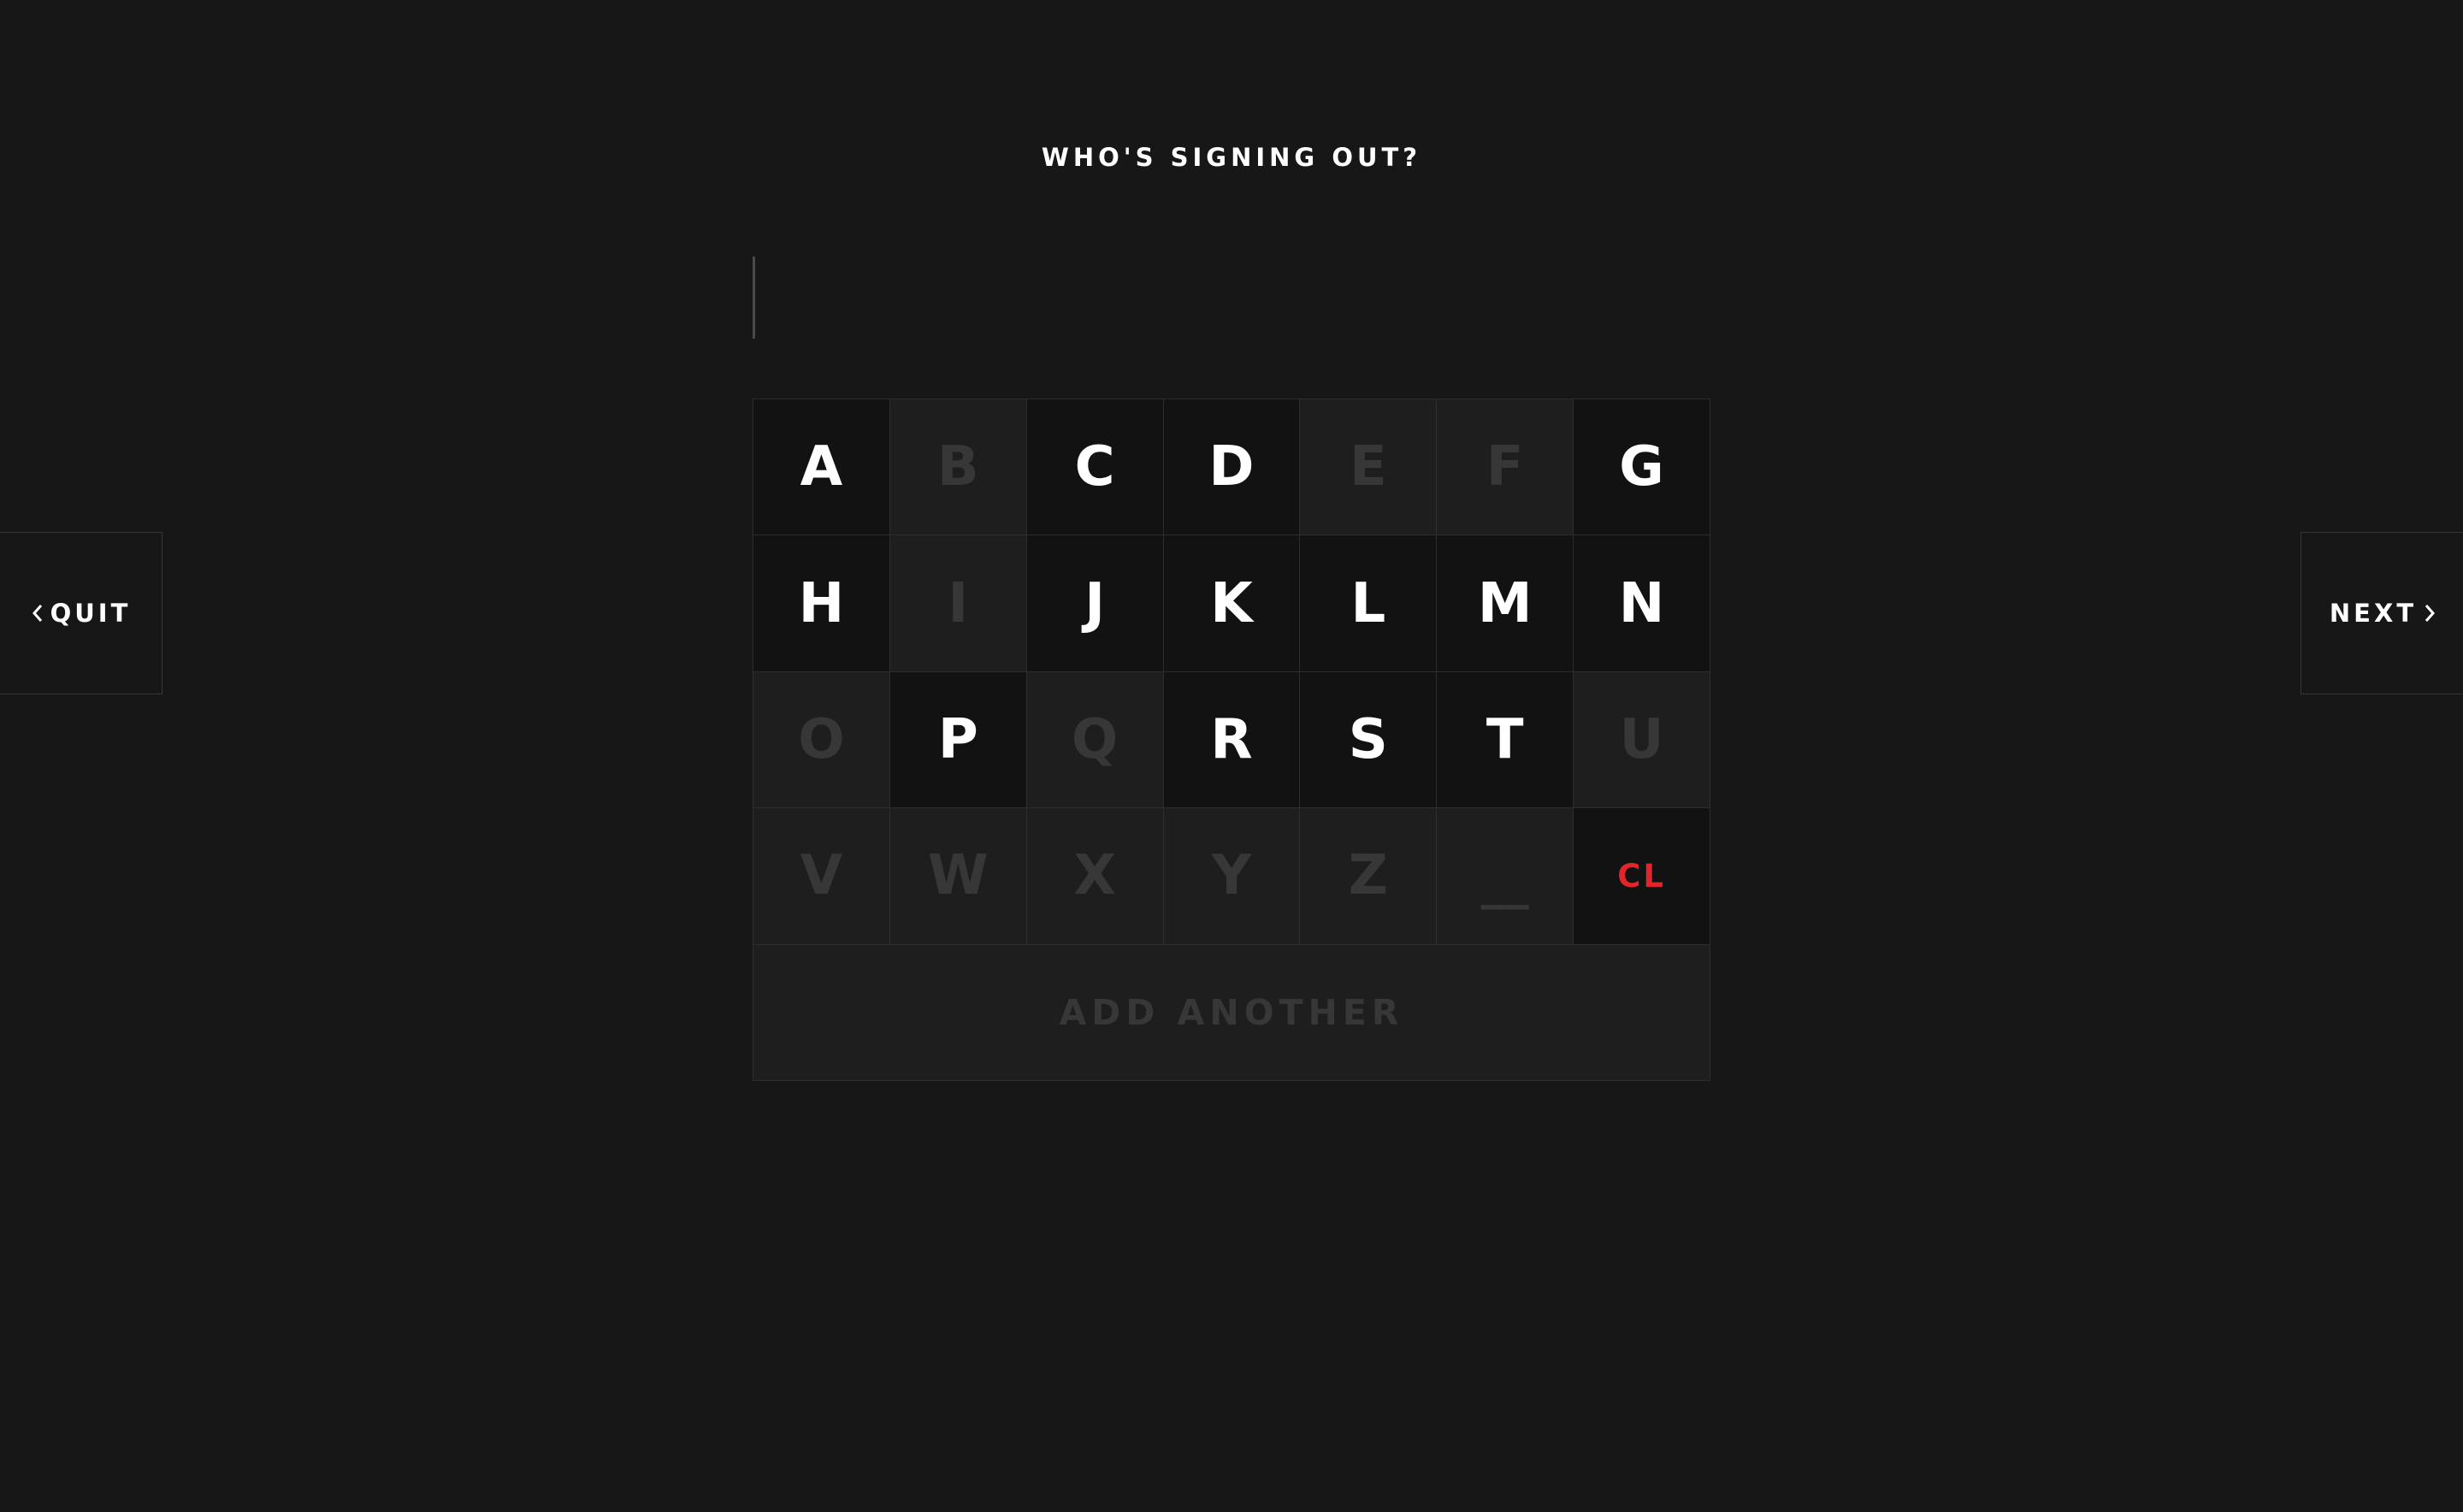 The width and height of the screenshot is (2463, 1512). I want to click on key-w: W, so click(957, 876).